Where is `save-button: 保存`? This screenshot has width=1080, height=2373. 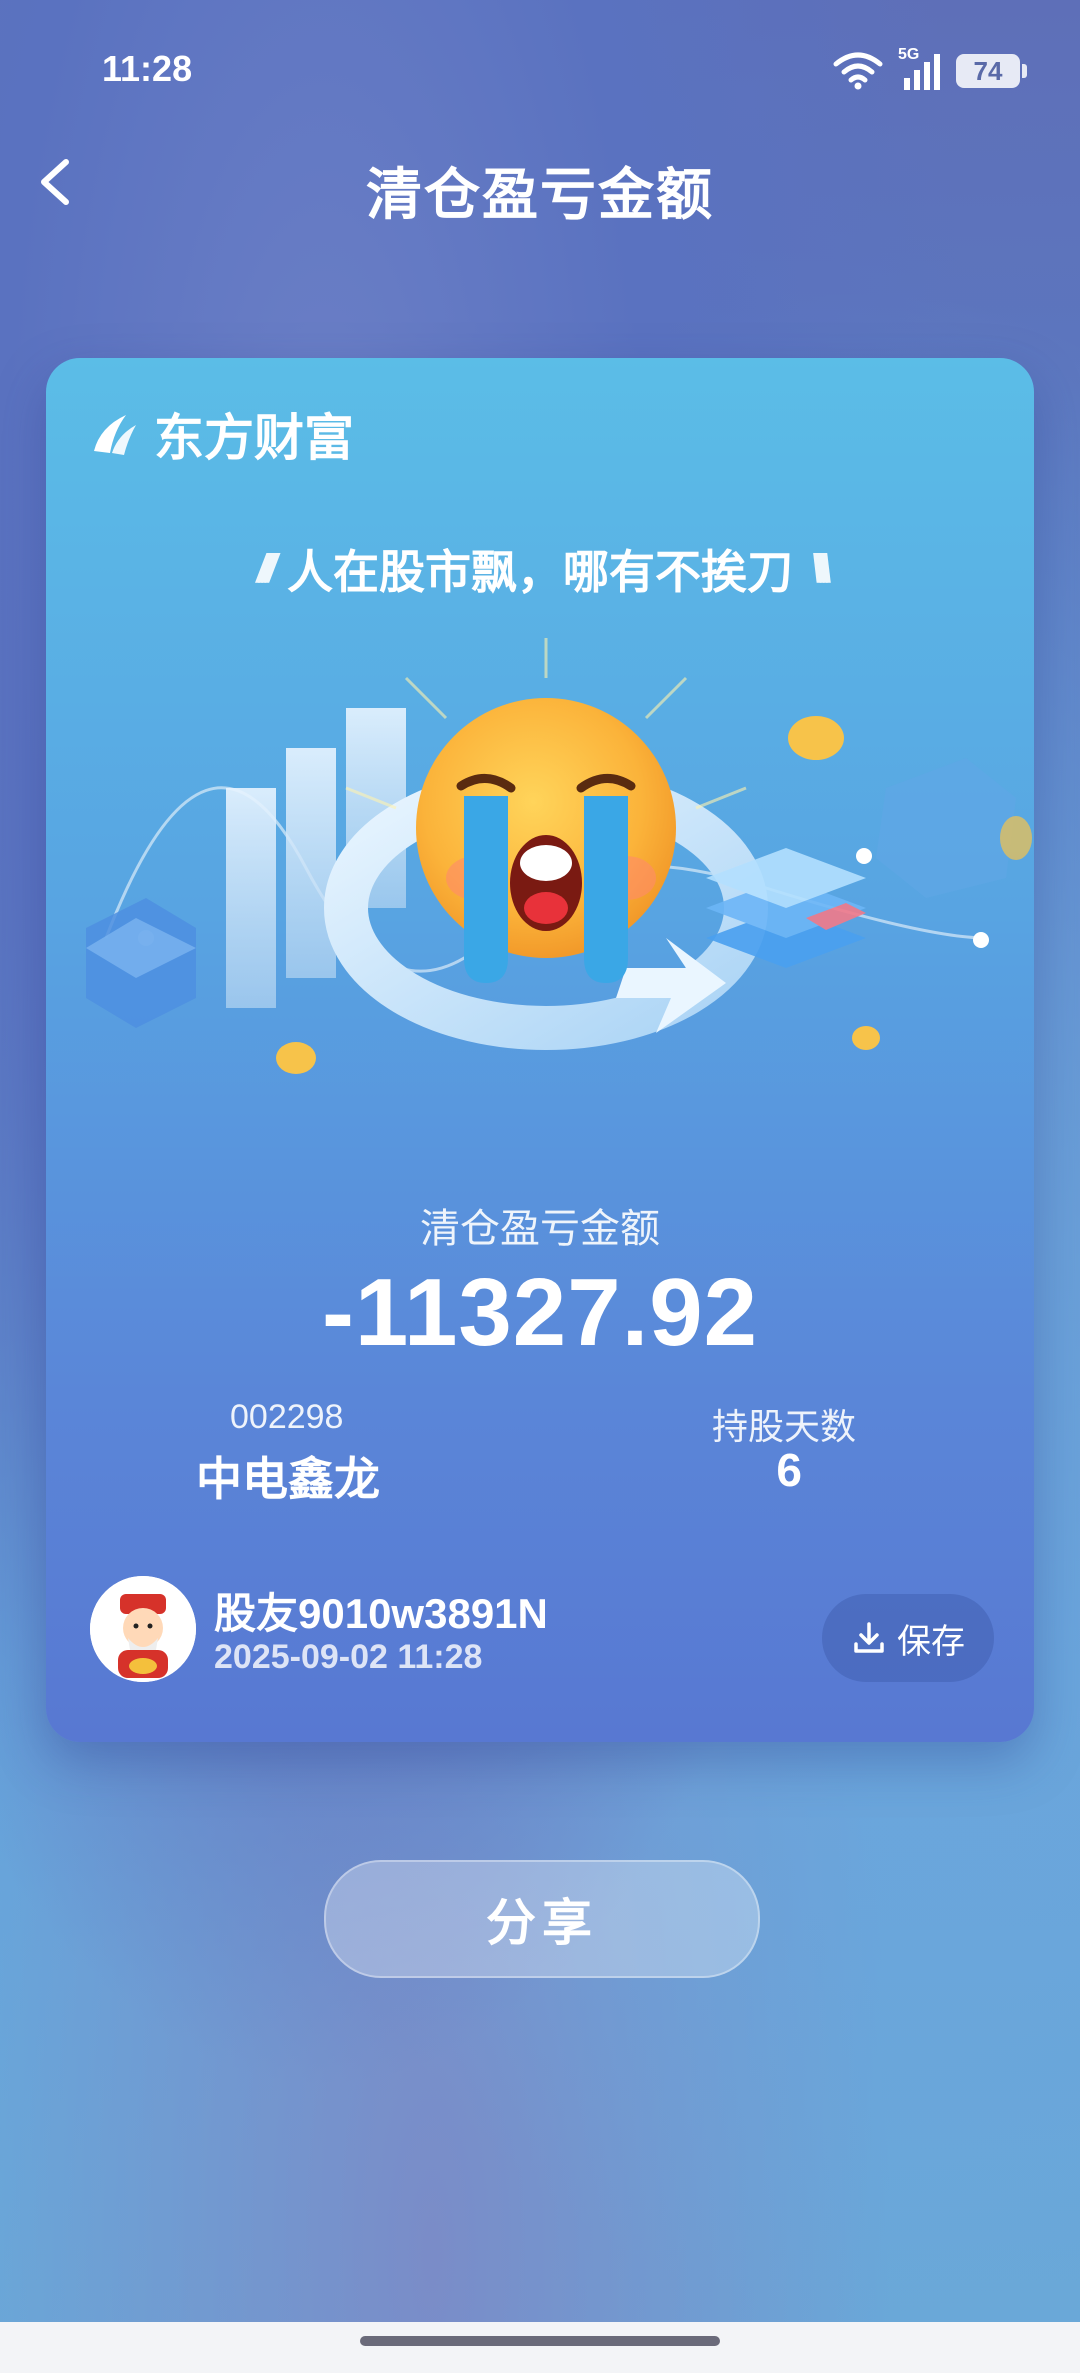 save-button: 保存 is located at coordinates (908, 1638).